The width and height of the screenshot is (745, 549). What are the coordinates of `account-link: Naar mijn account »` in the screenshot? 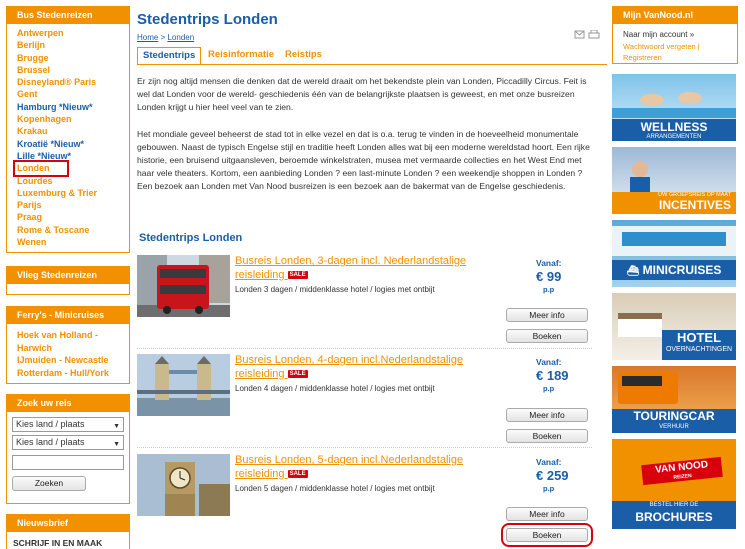 It's located at (675, 34).